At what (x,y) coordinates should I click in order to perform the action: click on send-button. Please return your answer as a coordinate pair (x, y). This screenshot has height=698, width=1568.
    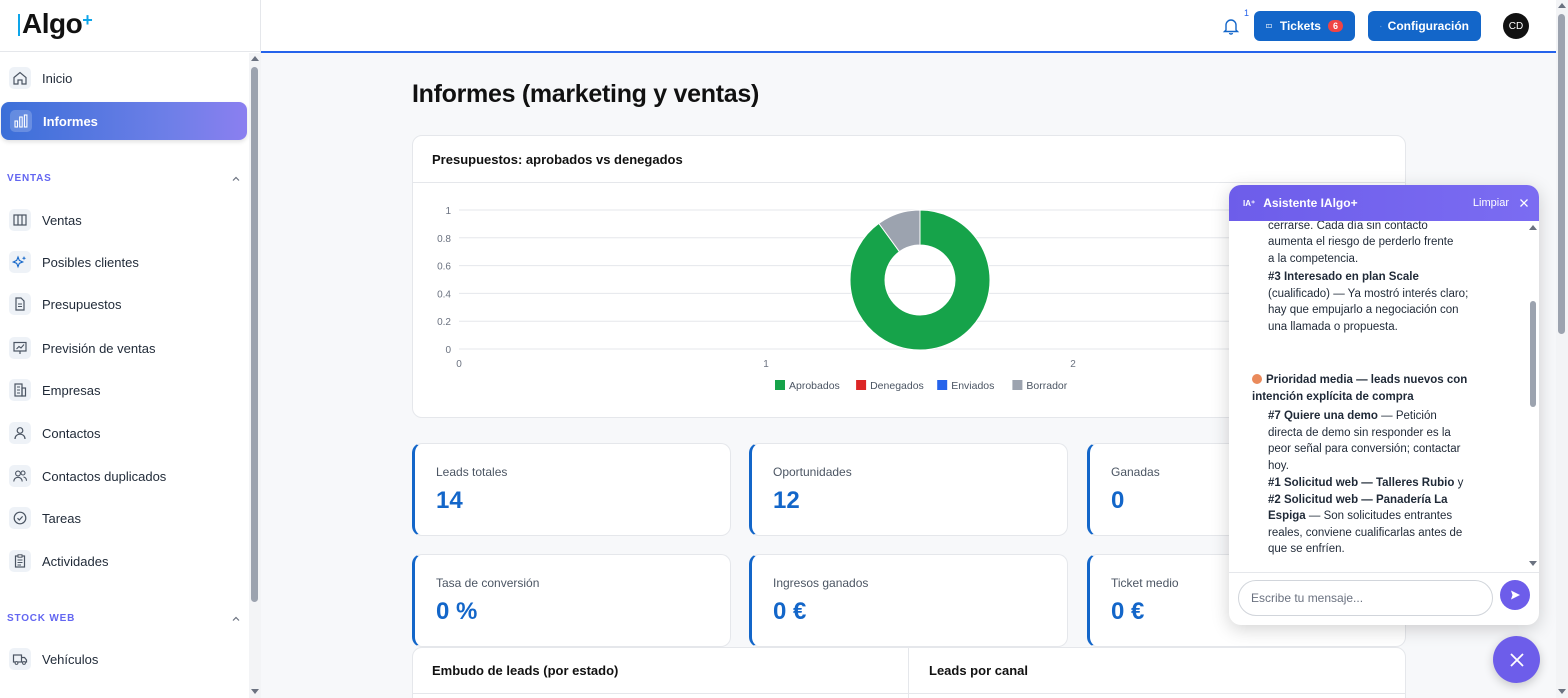
    Looking at the image, I should click on (1515, 595).